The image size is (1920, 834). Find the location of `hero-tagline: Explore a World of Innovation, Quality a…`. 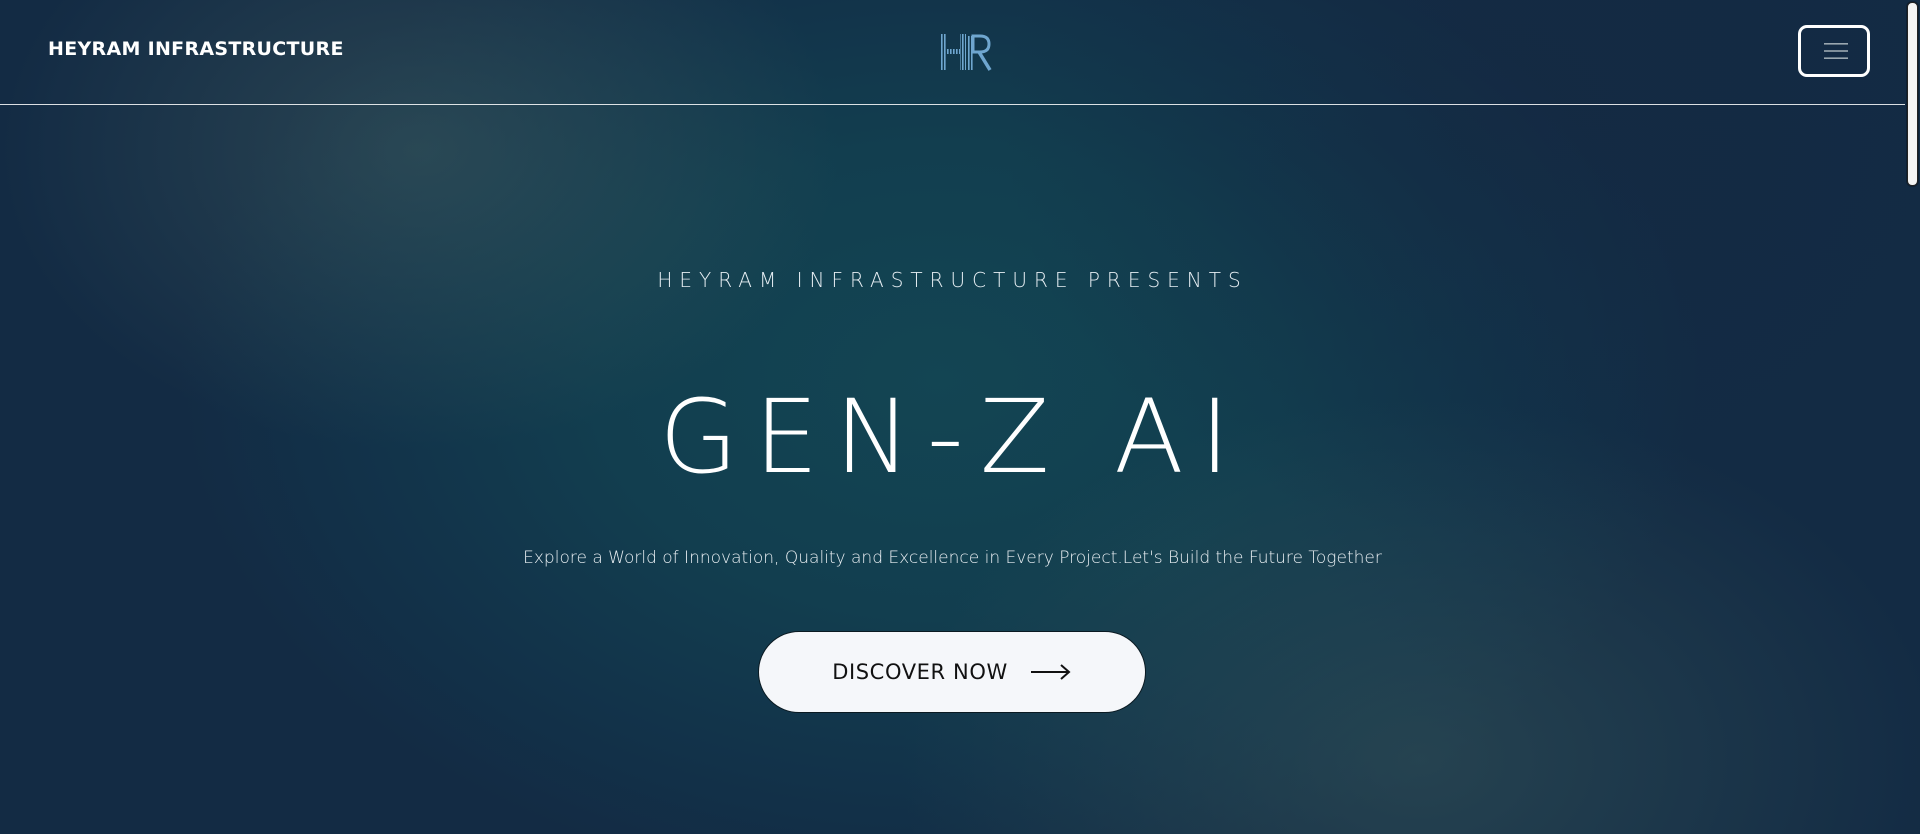

hero-tagline: Explore a World of Innovation, Quality a… is located at coordinates (952, 558).